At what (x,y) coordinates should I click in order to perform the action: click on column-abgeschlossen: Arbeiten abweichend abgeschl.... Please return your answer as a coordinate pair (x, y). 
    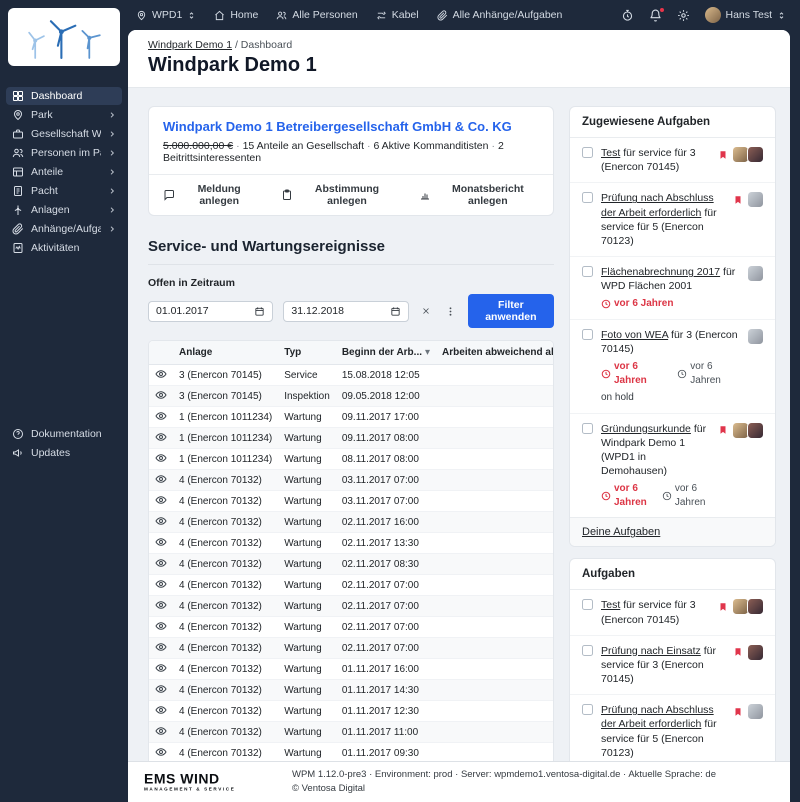
    Looking at the image, I should click on (494, 353).